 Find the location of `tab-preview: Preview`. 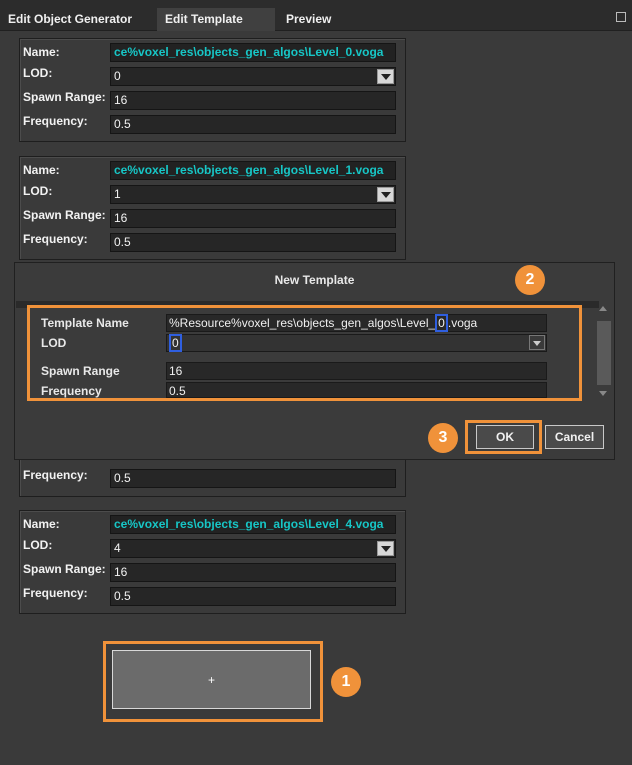

tab-preview: Preview is located at coordinates (308, 19).